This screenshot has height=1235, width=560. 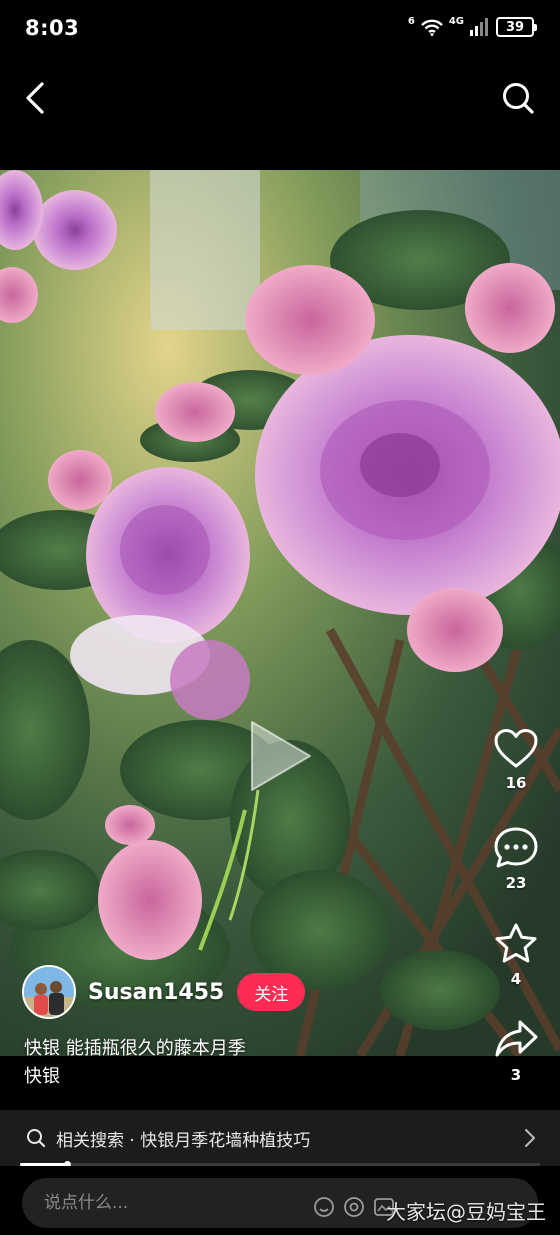 I want to click on like-button: 16, so click(x=516, y=760).